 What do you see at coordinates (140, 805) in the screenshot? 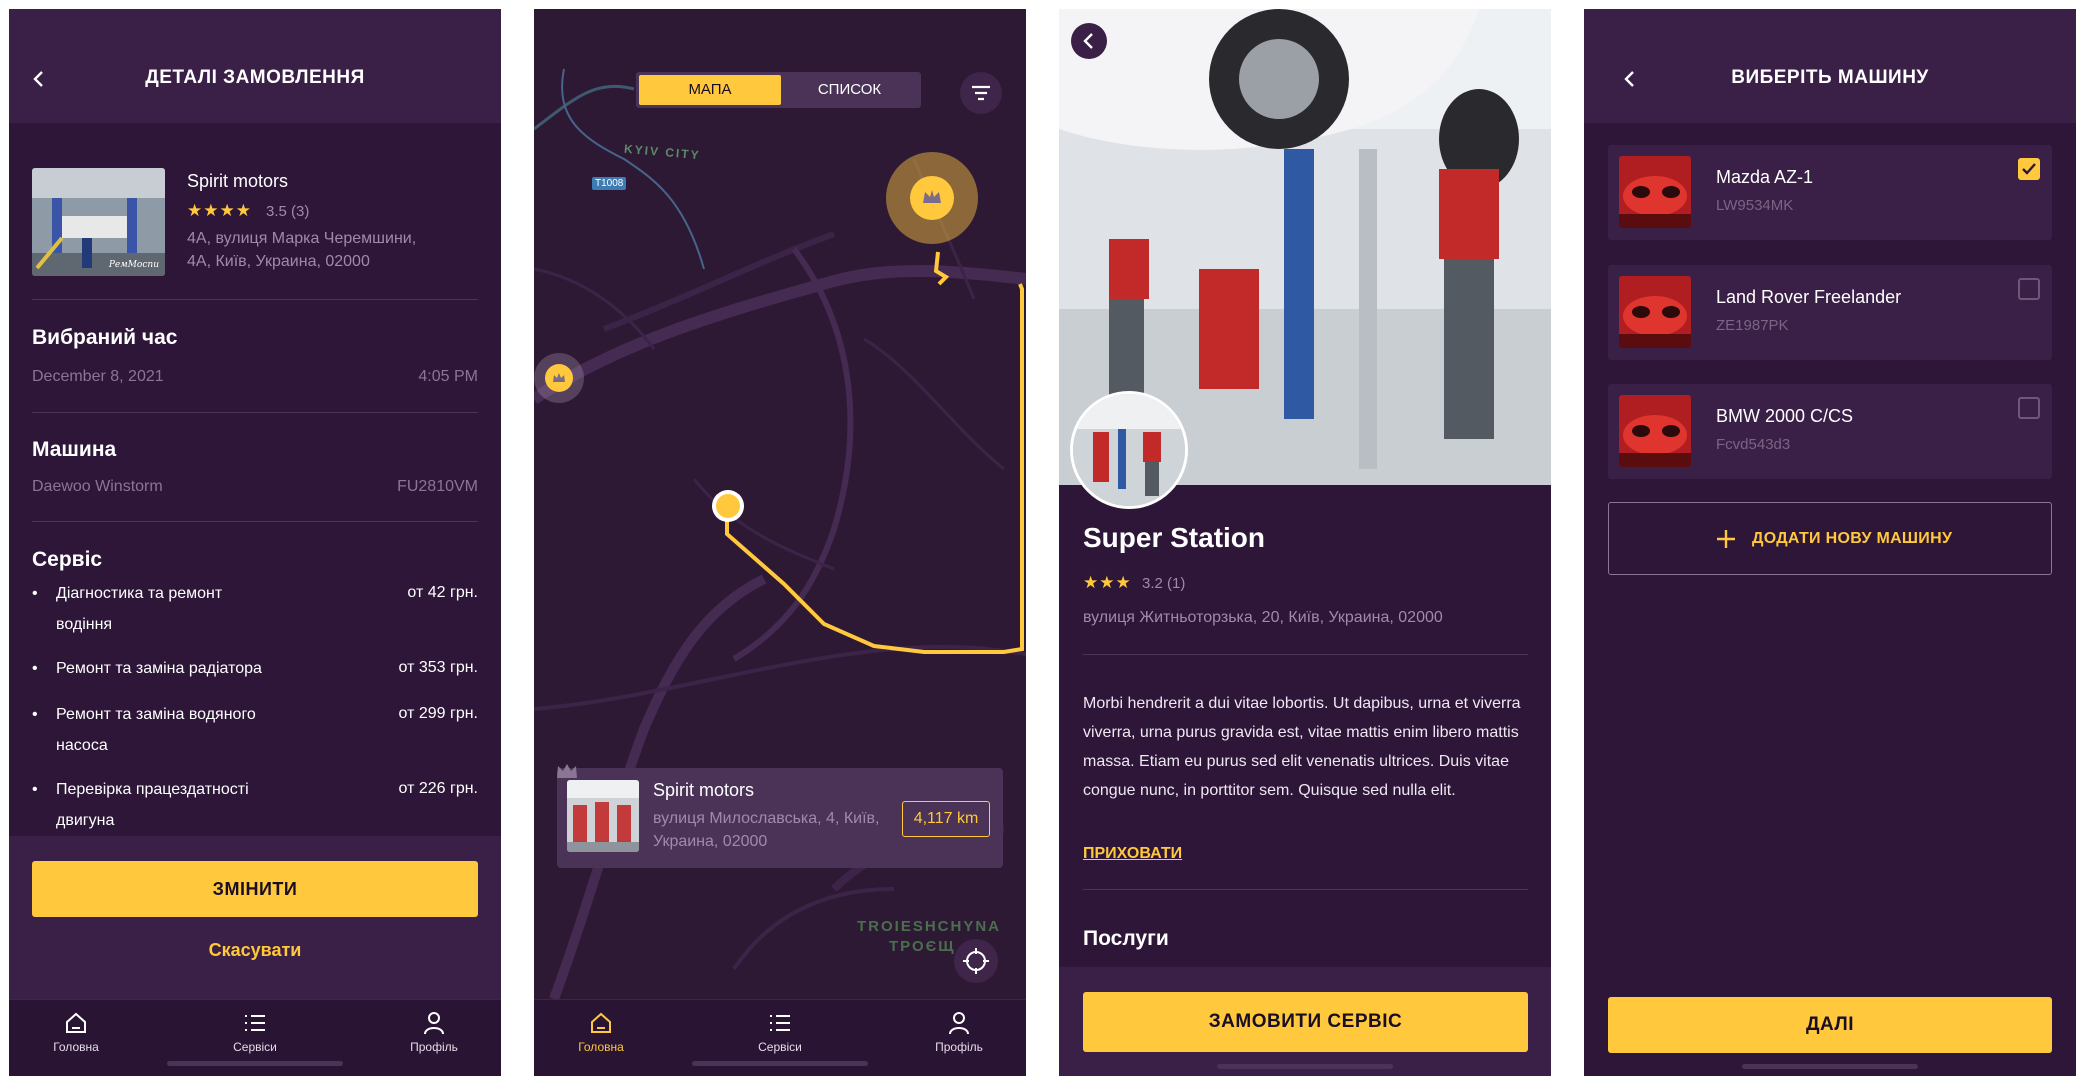
I see `service-item: • Перевірка працездатності двигуна` at bounding box center [140, 805].